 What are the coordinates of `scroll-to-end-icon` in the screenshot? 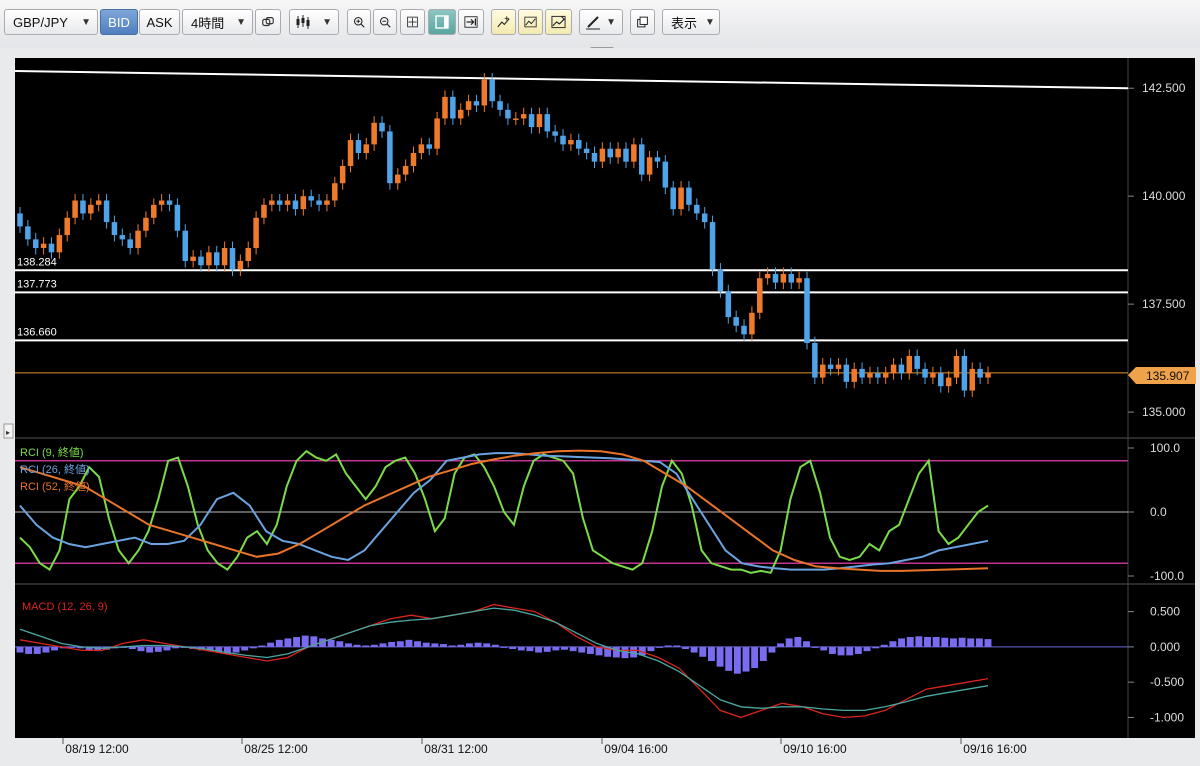 It's located at (471, 22).